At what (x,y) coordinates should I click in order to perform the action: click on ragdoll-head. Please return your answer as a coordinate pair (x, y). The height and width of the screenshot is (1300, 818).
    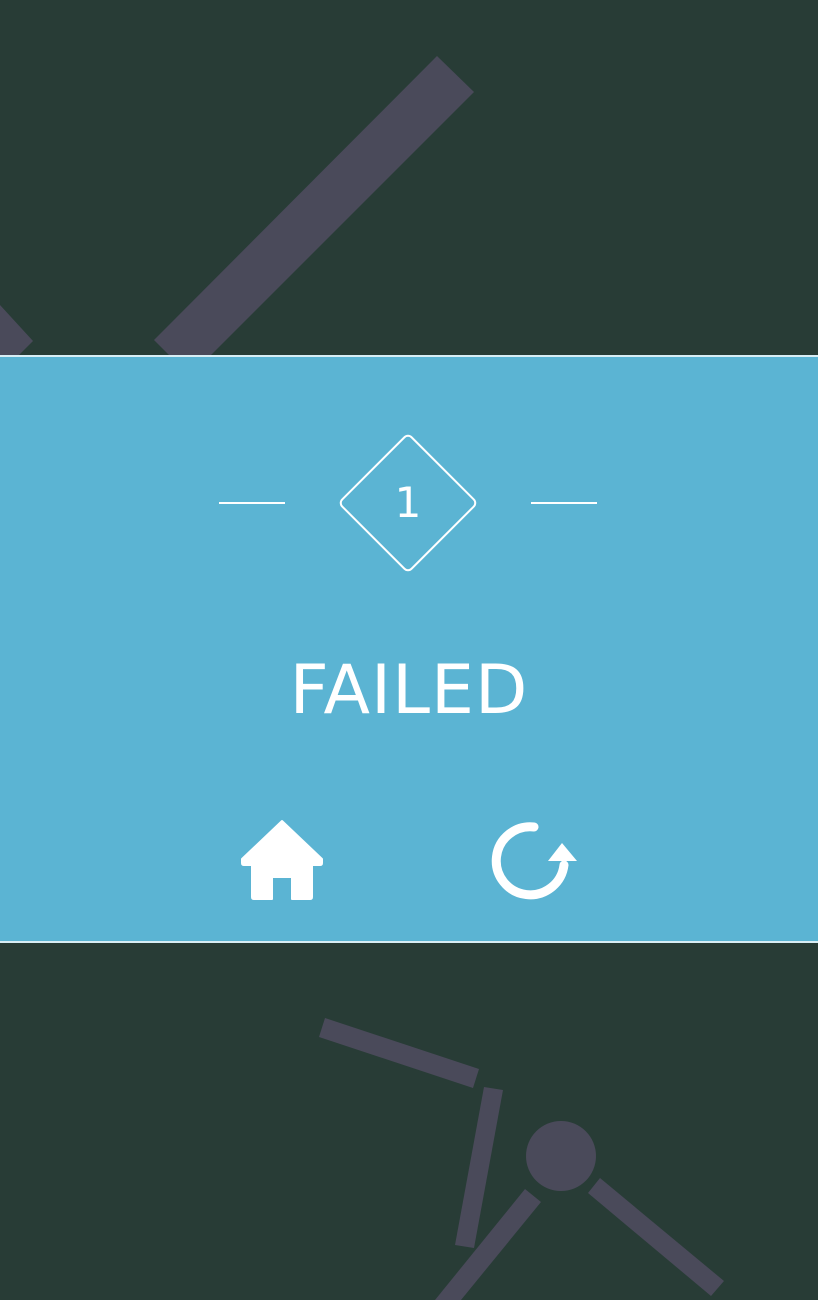
    Looking at the image, I should click on (561, 1156).